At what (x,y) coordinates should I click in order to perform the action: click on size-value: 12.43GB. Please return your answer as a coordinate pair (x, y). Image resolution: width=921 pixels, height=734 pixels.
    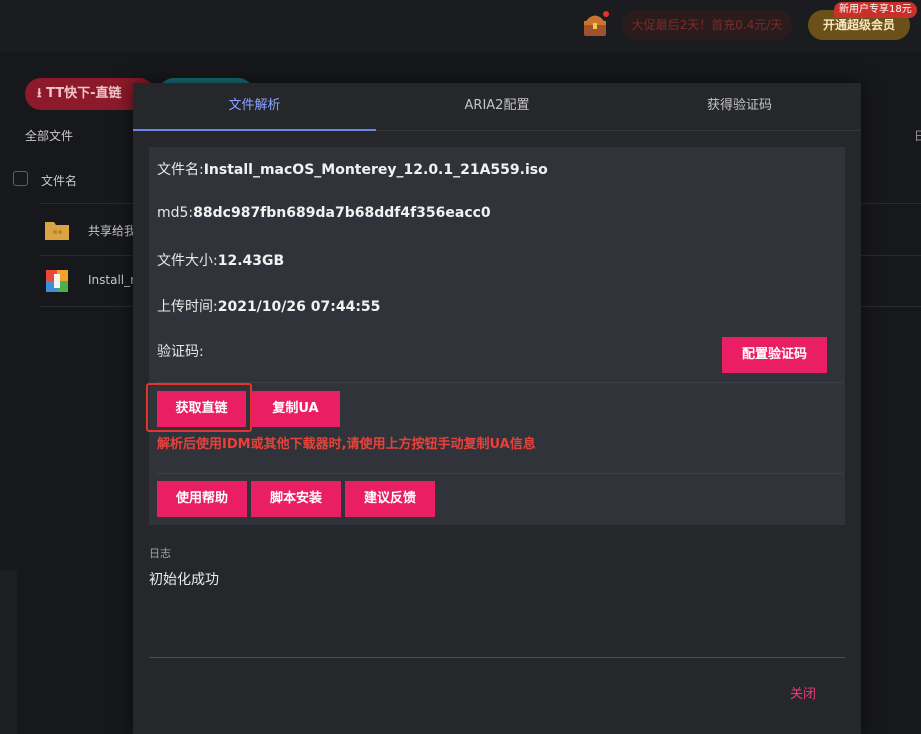
    Looking at the image, I should click on (251, 261).